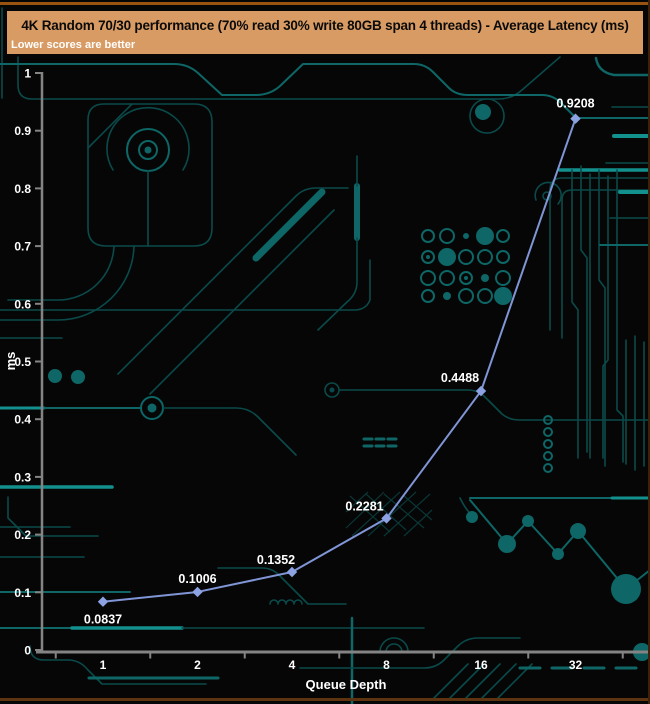  Describe the element at coordinates (576, 665) in the screenshot. I see `x-tick-label: 32` at that location.